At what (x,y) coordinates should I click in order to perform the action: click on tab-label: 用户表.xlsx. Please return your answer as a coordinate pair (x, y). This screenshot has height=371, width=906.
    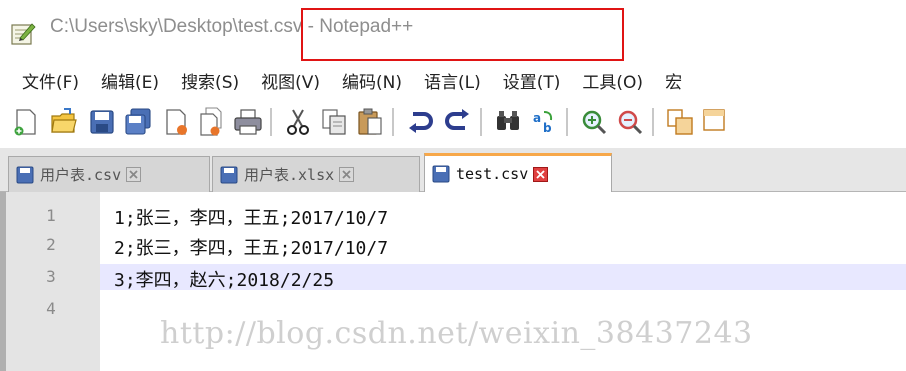
    Looking at the image, I should click on (289, 175).